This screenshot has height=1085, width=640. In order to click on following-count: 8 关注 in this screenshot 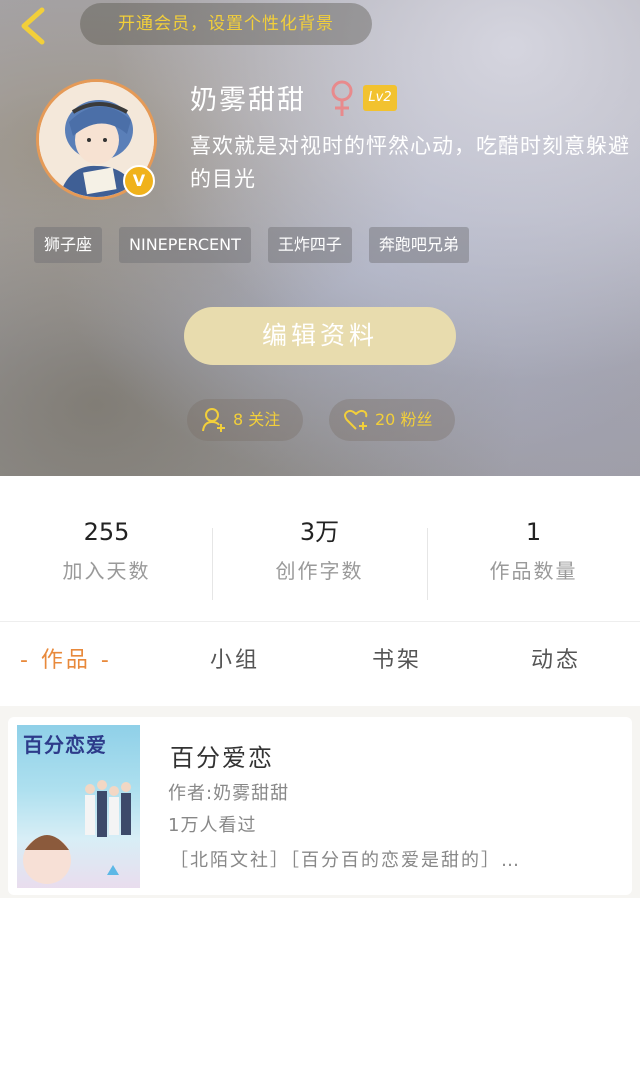, I will do `click(257, 419)`.